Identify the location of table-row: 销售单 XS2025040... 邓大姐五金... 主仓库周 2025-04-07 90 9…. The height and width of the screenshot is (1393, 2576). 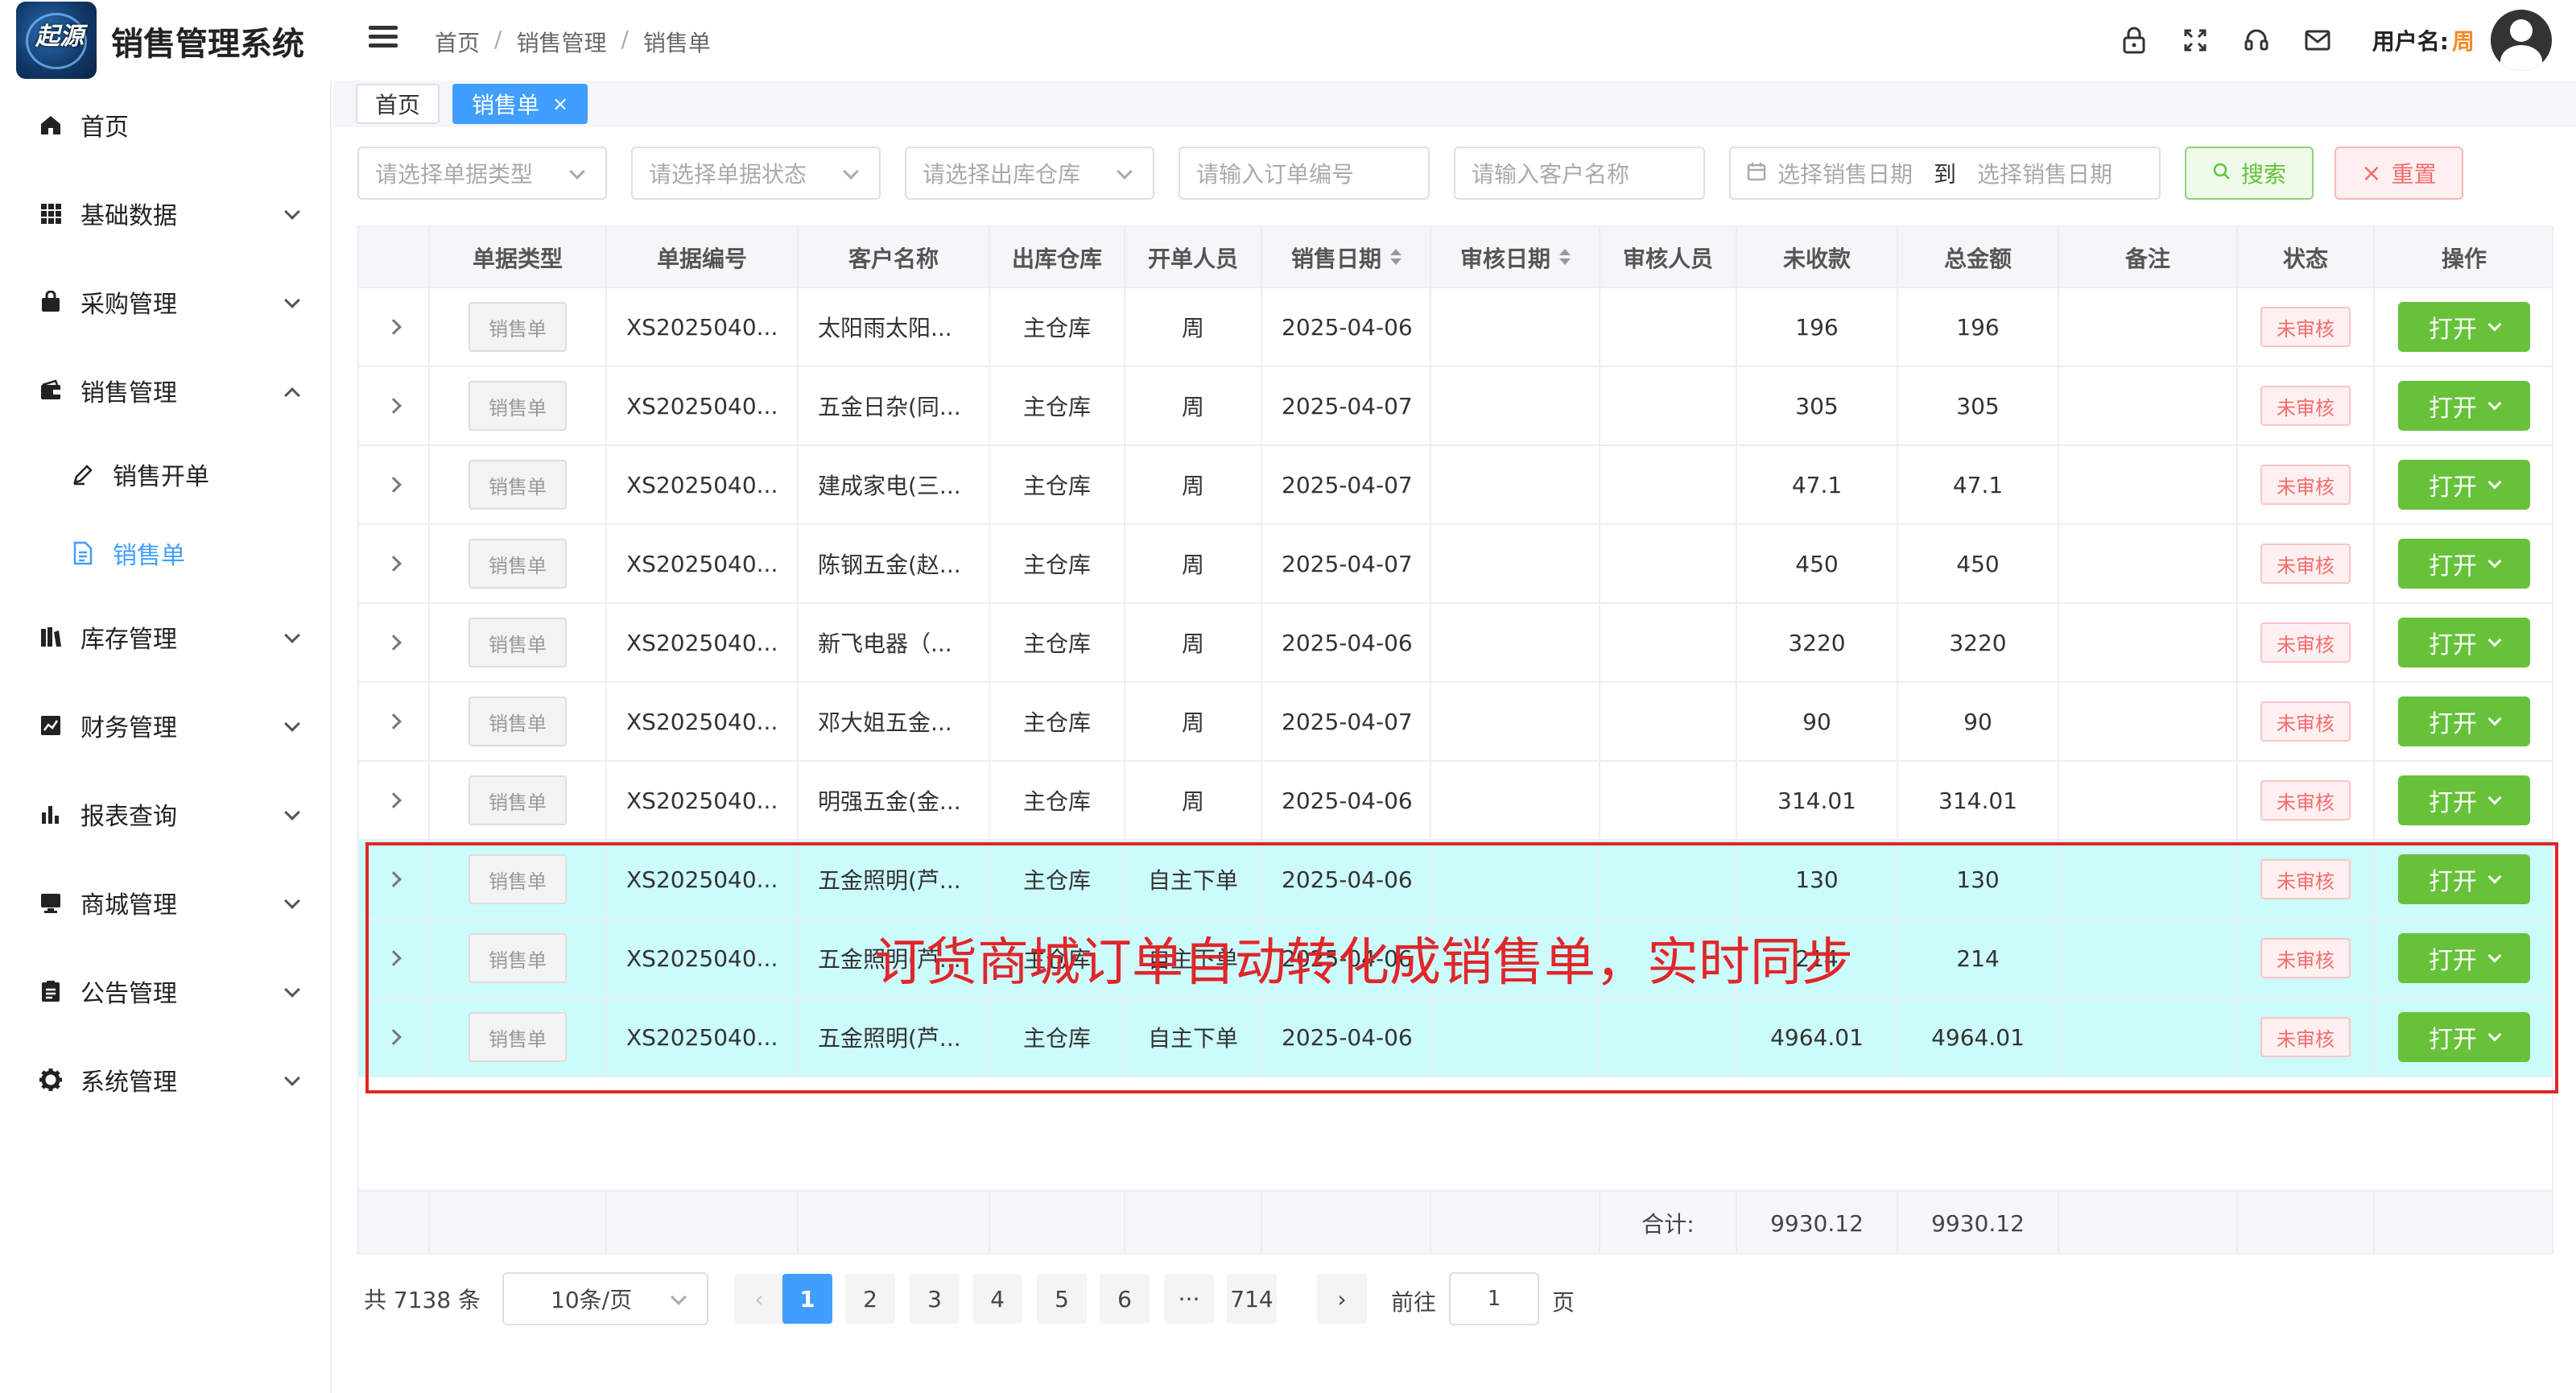
(1455, 722).